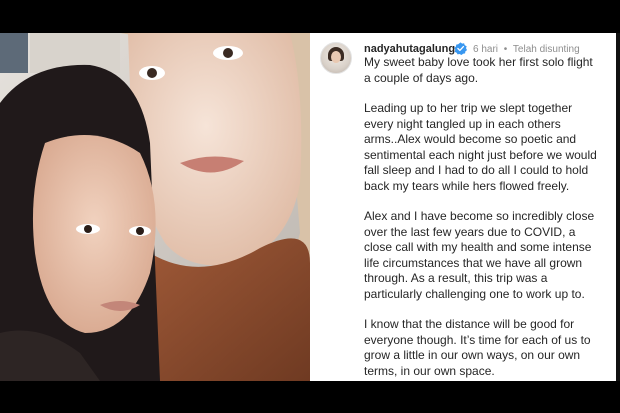  I want to click on post-time: 6 hari, so click(485, 49).